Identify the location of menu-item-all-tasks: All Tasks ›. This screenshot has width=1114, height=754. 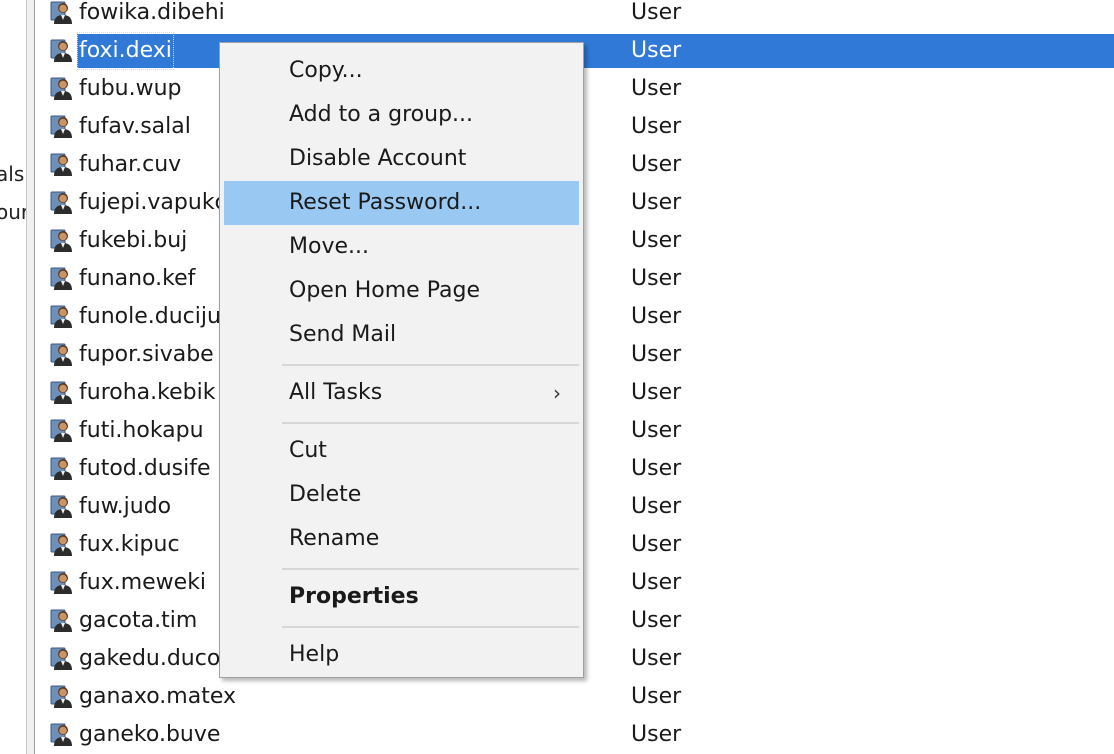
(401, 393).